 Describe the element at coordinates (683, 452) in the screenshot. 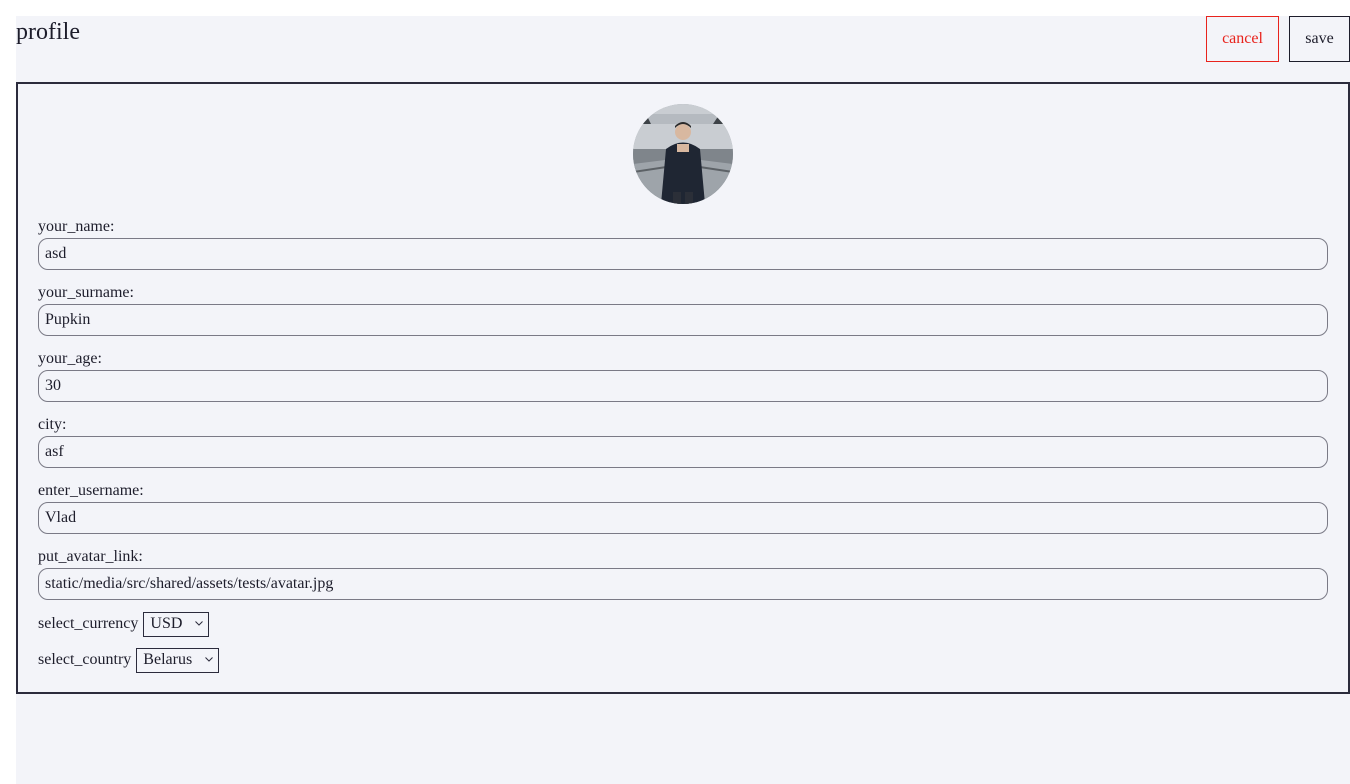

I see `city-input` at that location.